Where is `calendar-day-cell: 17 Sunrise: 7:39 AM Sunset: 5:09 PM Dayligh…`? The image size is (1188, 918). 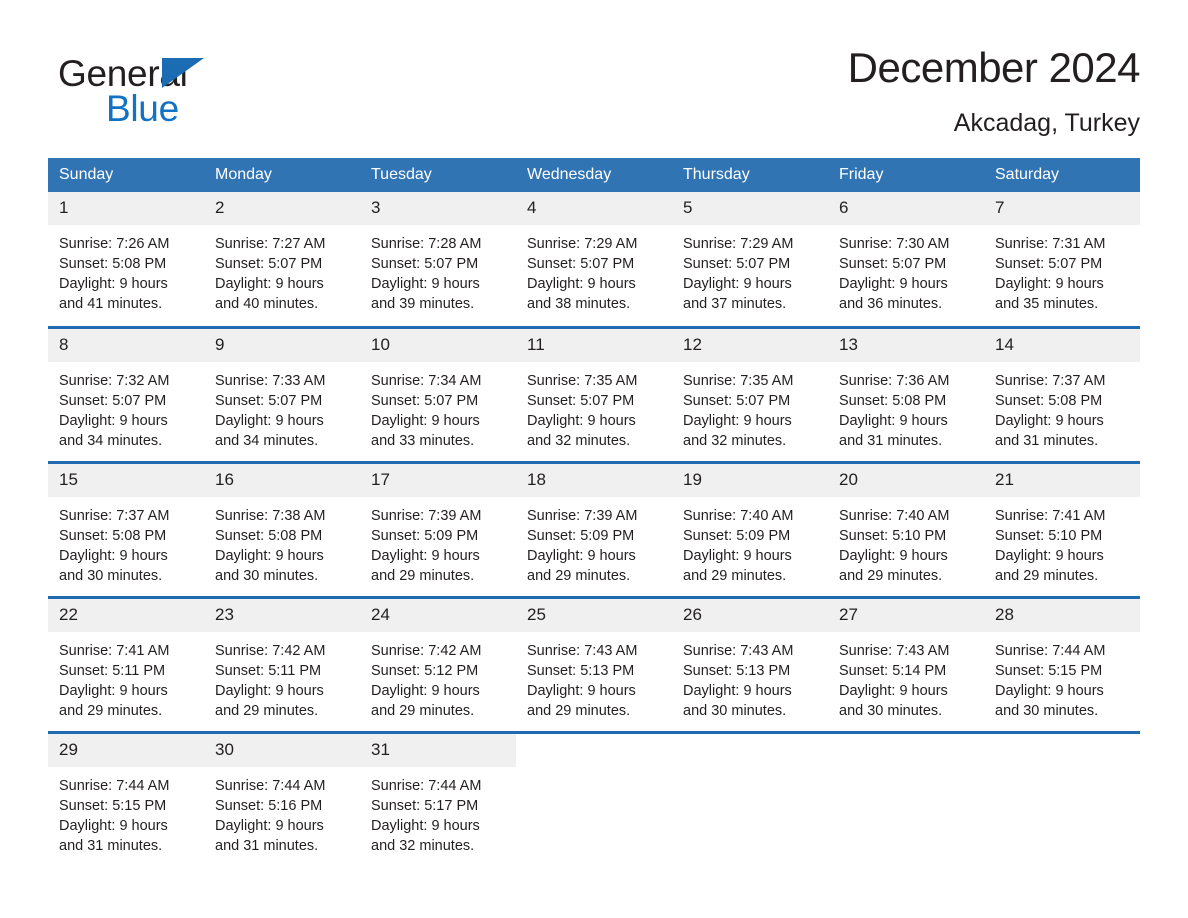
calendar-day-cell: 17 Sunrise: 7:39 AM Sunset: 5:09 PM Dayligh… is located at coordinates (438, 528).